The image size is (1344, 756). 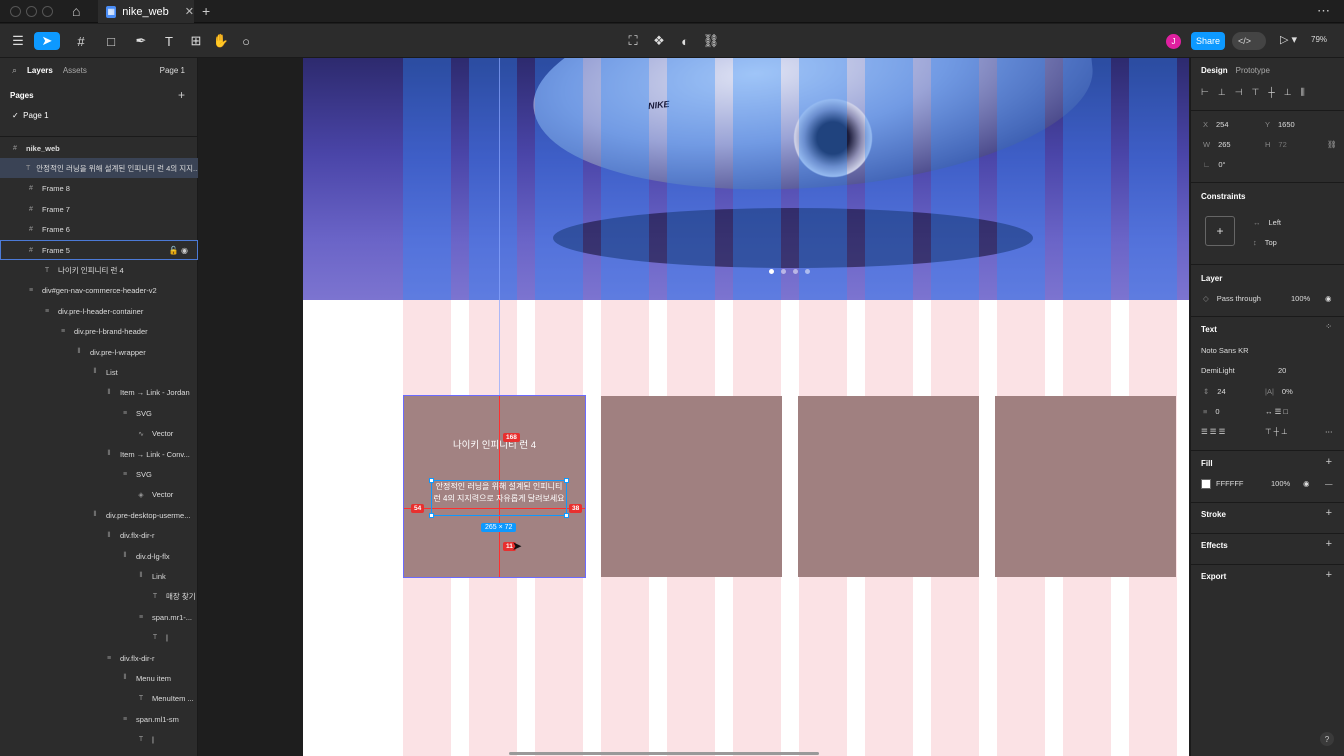 I want to click on window-close-dot, so click(x=15, y=11).